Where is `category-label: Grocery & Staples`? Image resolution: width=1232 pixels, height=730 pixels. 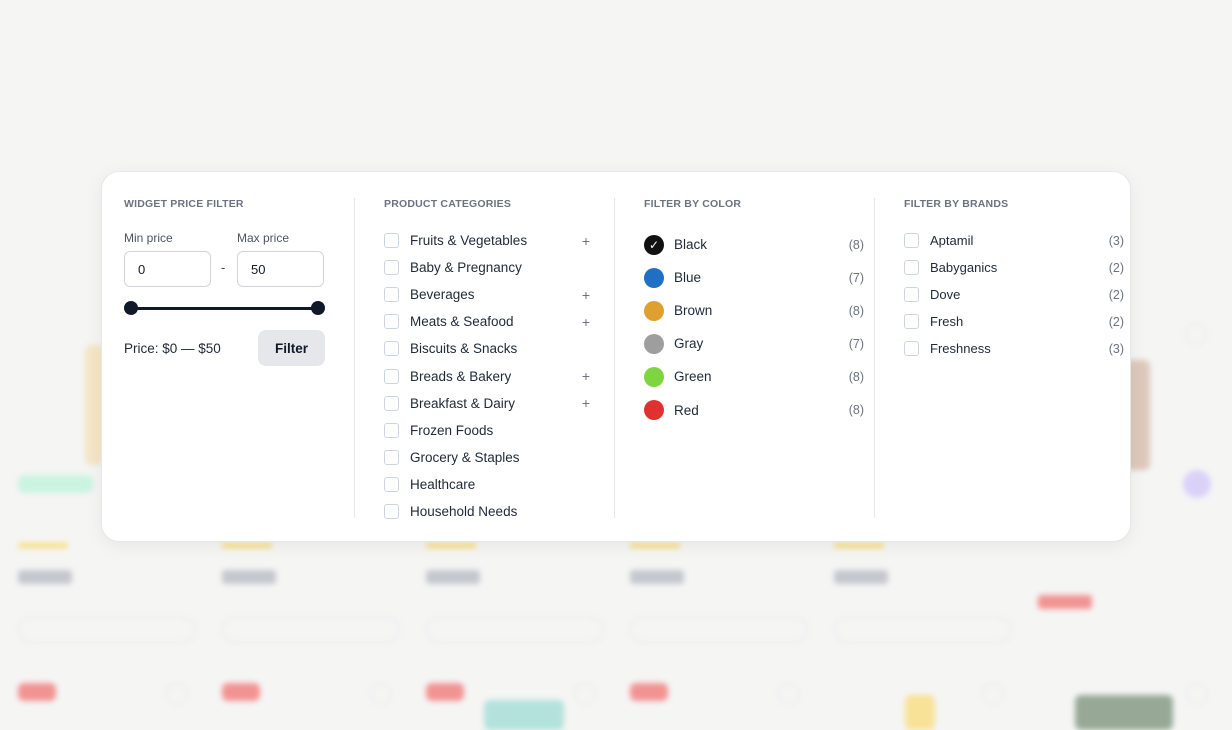 category-label: Grocery & Staples is located at coordinates (465, 457).